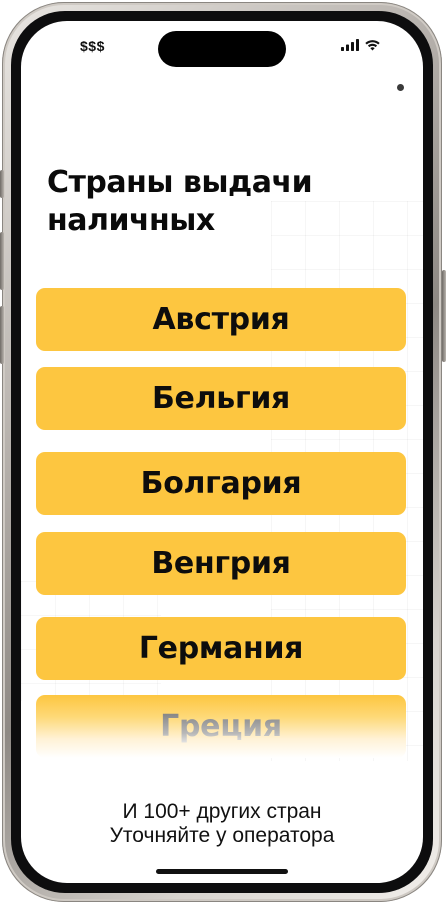 The width and height of the screenshot is (446, 905). Describe the element at coordinates (222, 49) in the screenshot. I see `dynamic-island` at that location.